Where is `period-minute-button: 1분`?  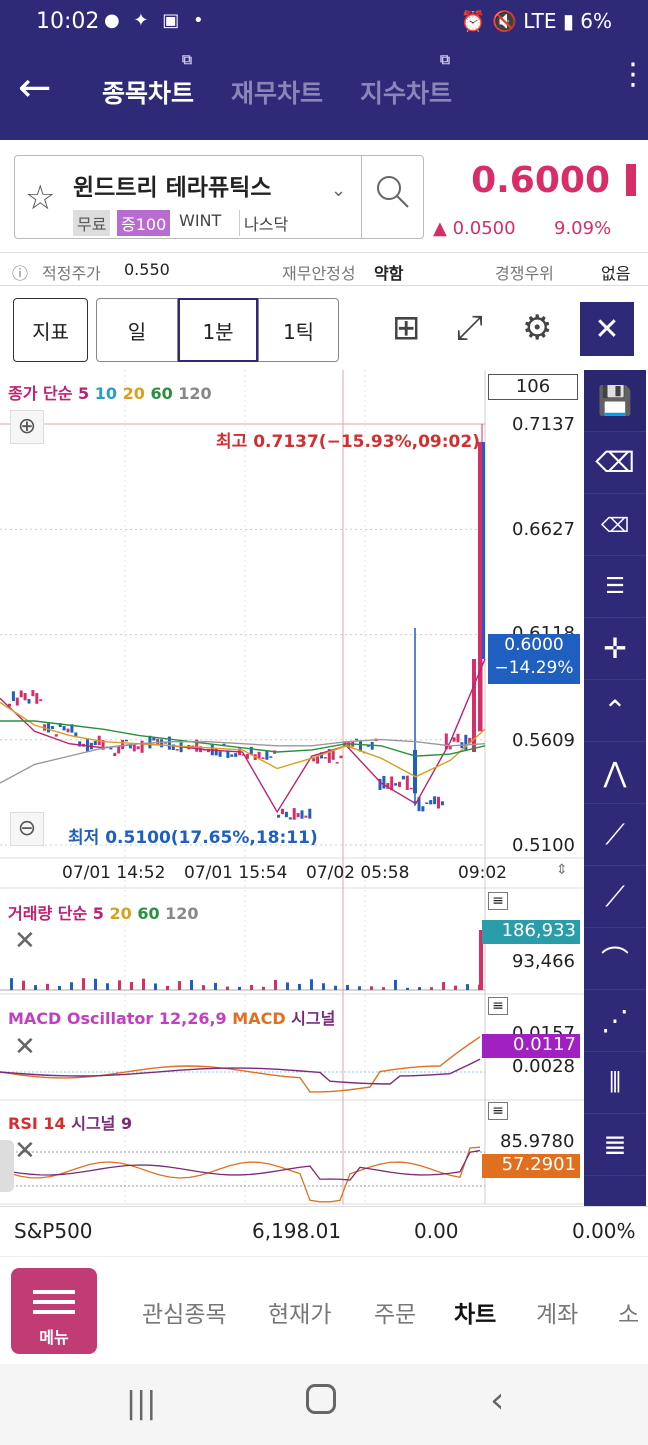
period-minute-button: 1분 is located at coordinates (218, 330).